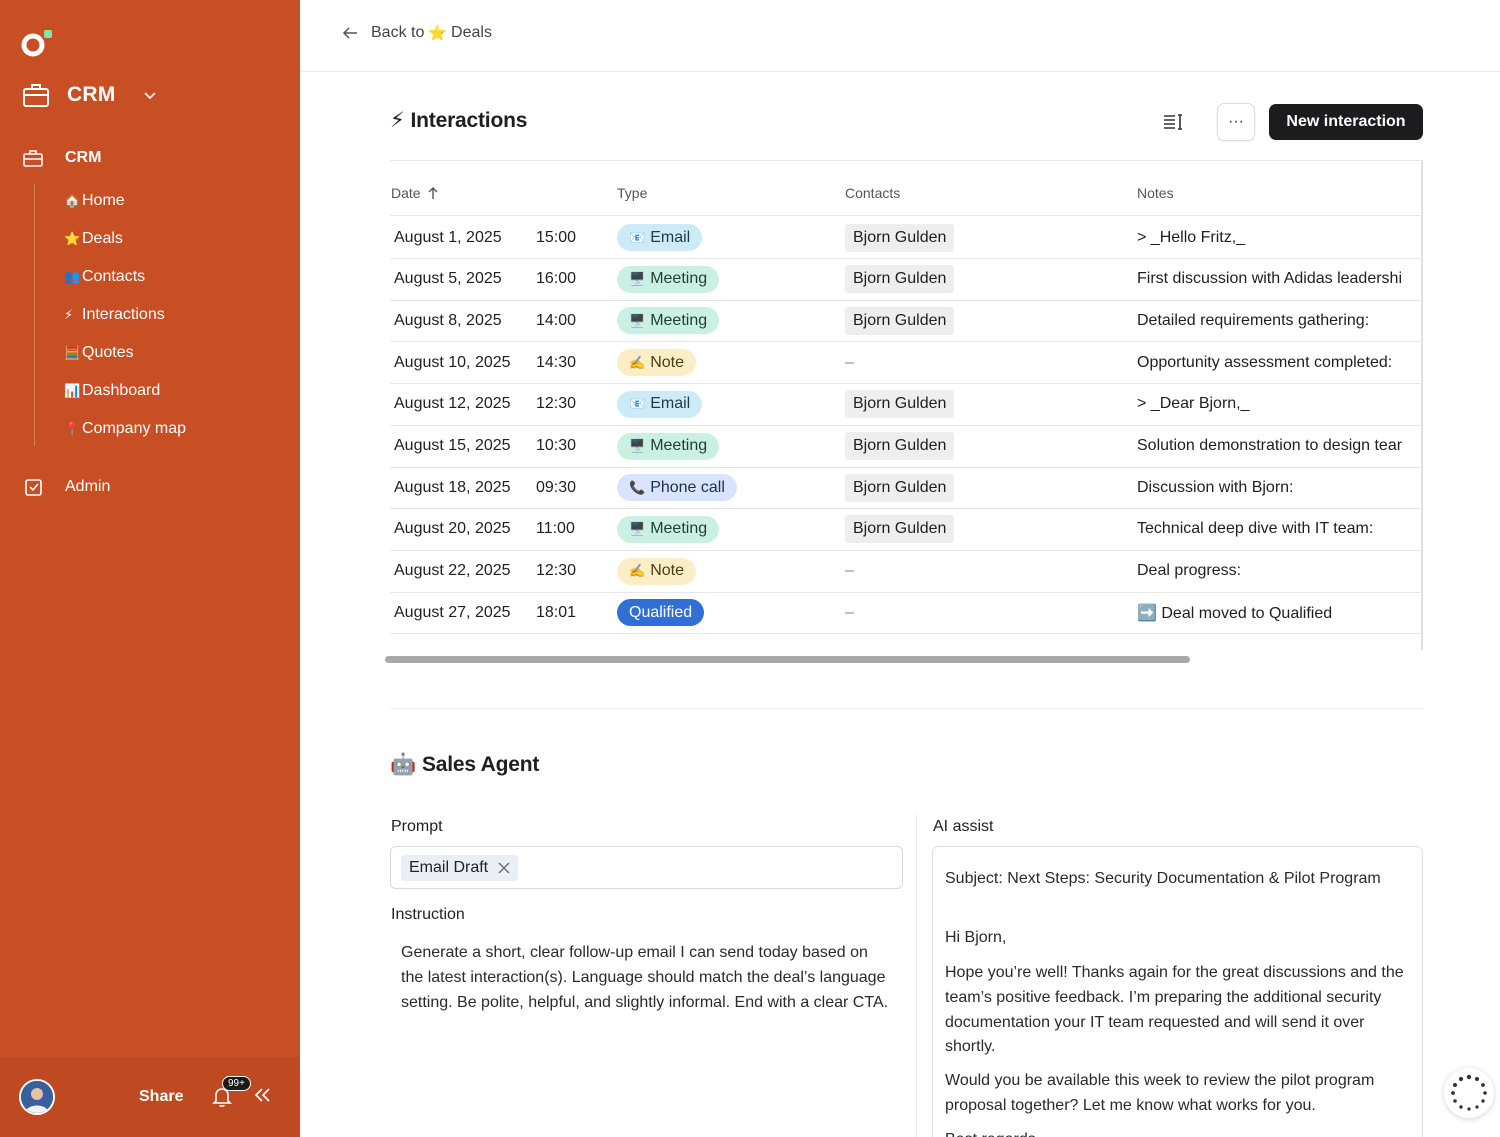 The height and width of the screenshot is (1137, 1500). What do you see at coordinates (900, 36) in the screenshot?
I see `top-bar: Back to ⭐ Deals` at bounding box center [900, 36].